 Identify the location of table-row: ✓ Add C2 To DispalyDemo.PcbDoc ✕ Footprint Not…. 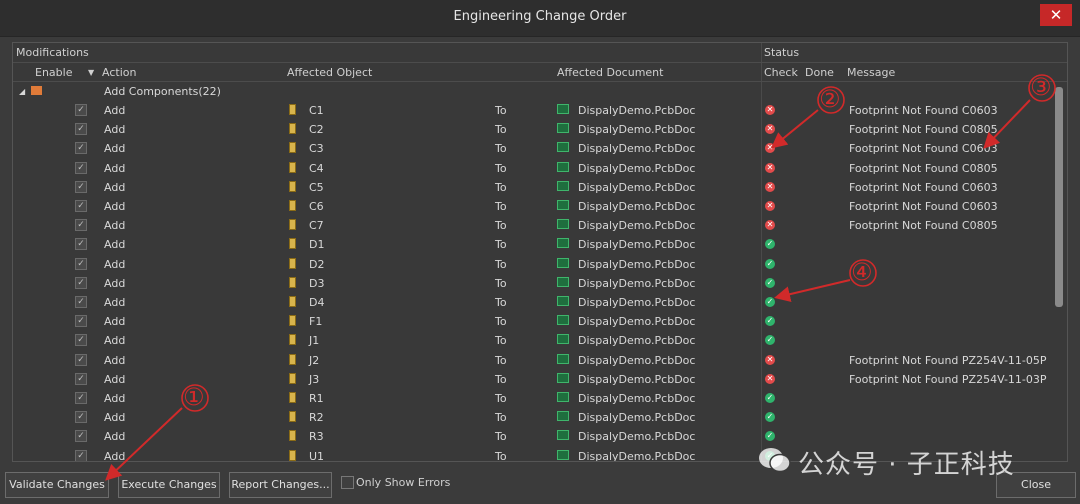
(533, 129).